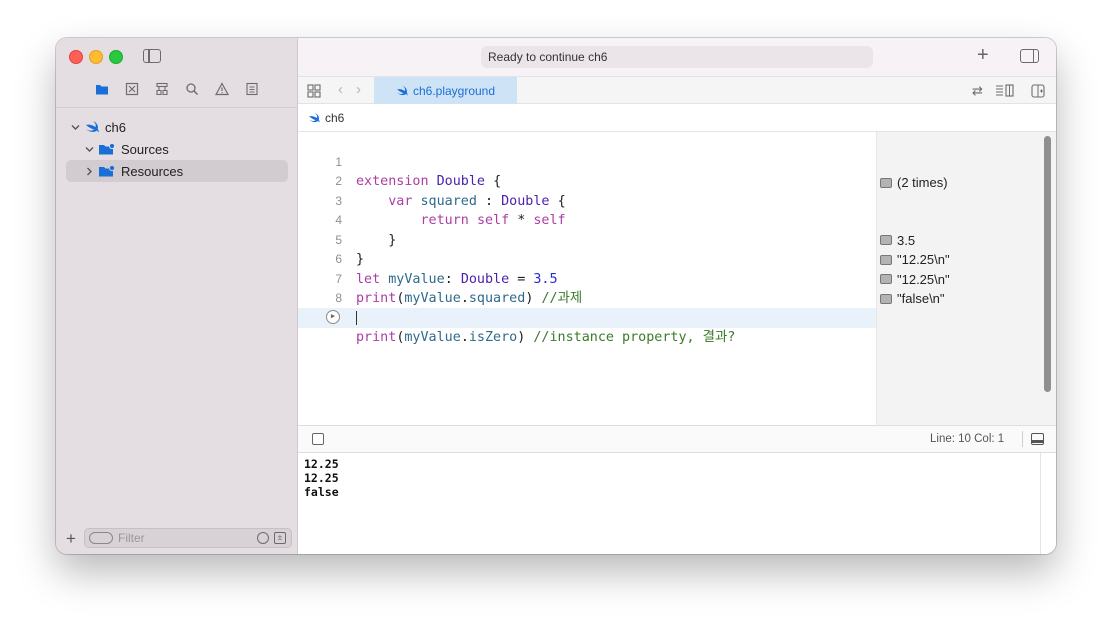 The height and width of the screenshot is (628, 1112). Describe the element at coordinates (677, 90) in the screenshot. I see `tab-bar: ‹ › ch6.playground ⇄` at that location.